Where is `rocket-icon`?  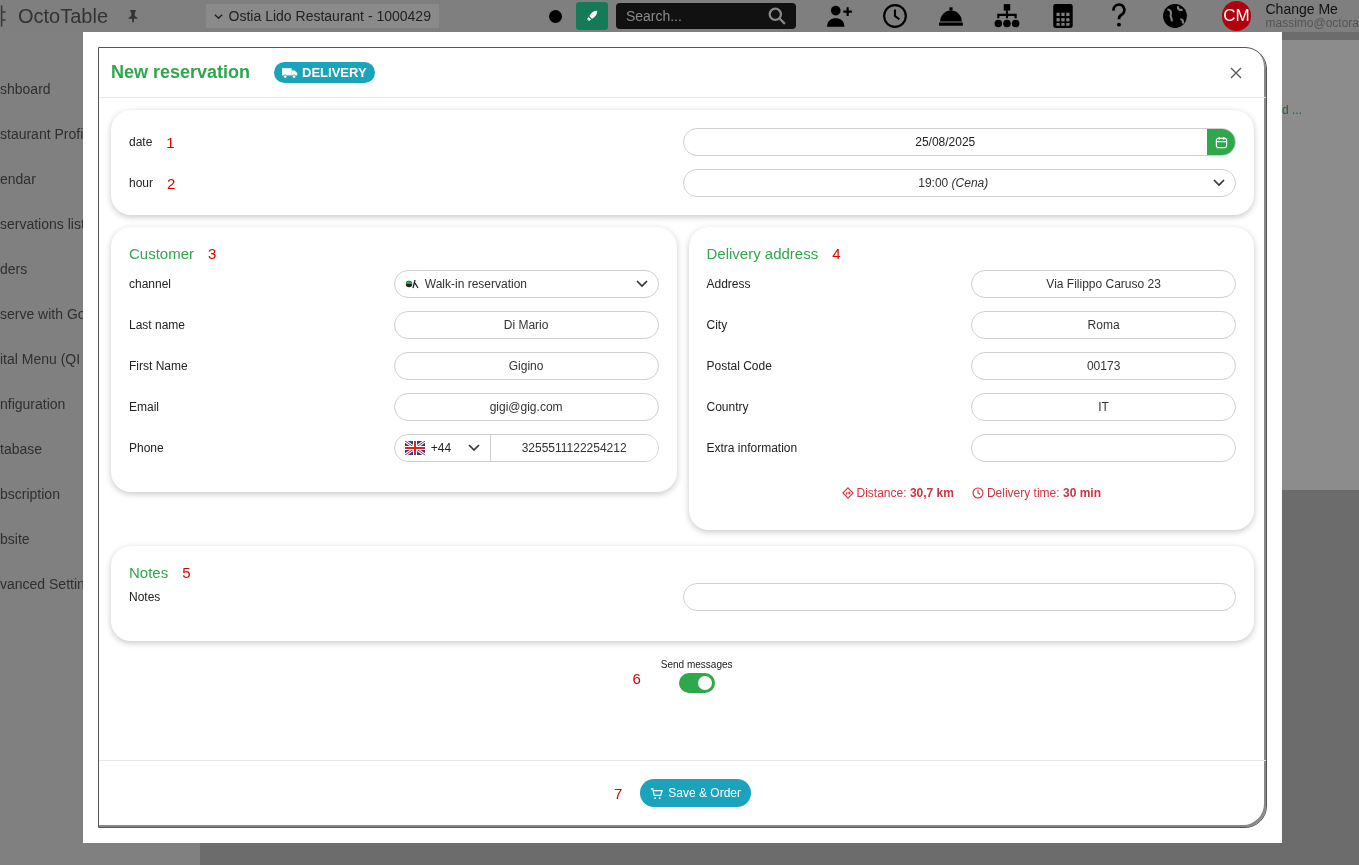 rocket-icon is located at coordinates (591, 16).